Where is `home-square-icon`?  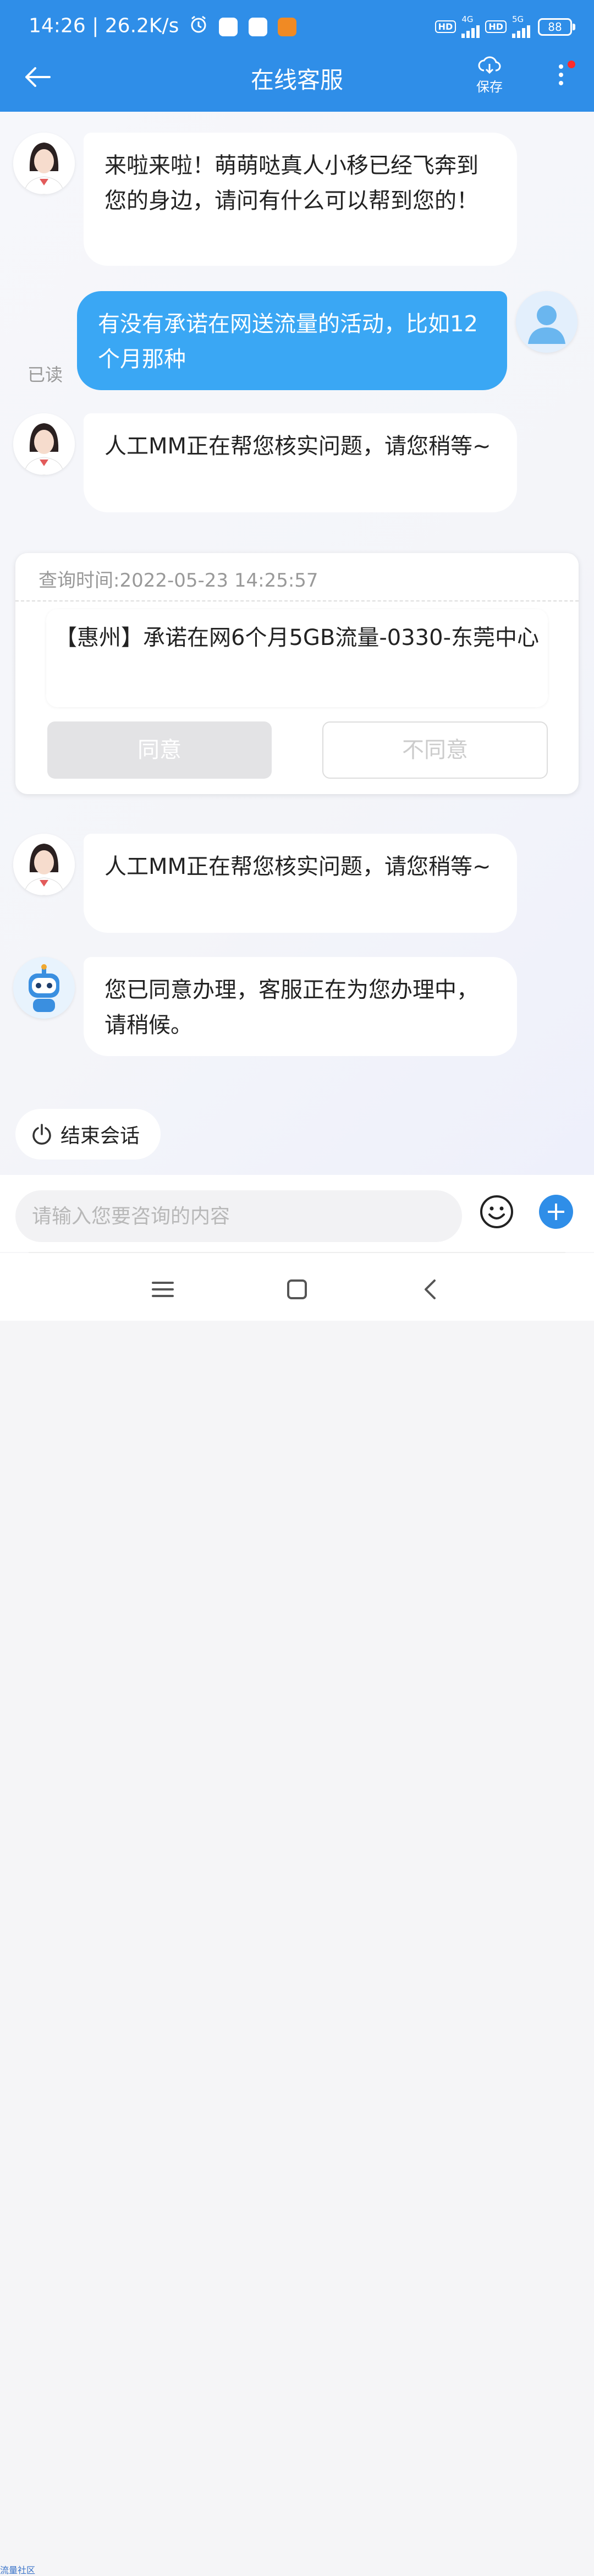 home-square-icon is located at coordinates (297, 1289).